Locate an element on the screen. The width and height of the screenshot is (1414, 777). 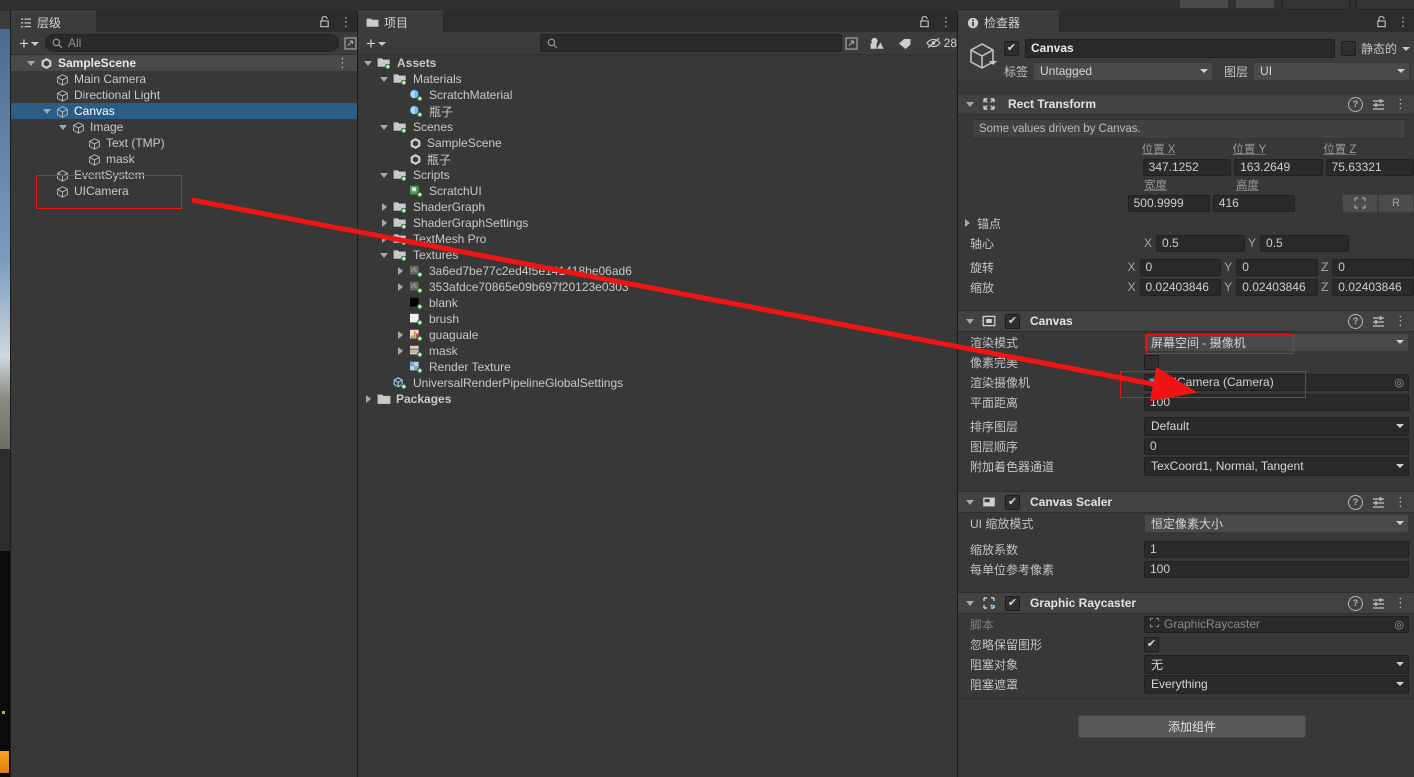
scene-row-menu-icon: ⋮ is located at coordinates (346, 62).